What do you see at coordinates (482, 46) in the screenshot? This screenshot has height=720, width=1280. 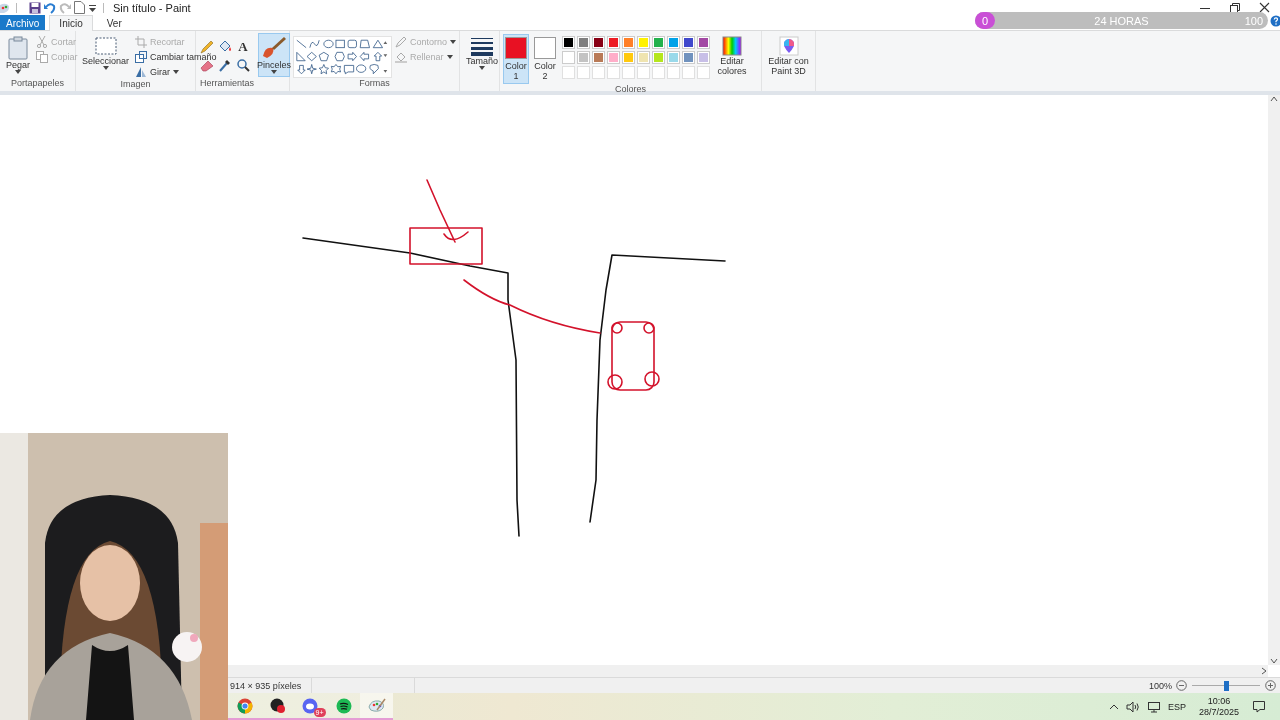 I see `line-width-icon` at bounding box center [482, 46].